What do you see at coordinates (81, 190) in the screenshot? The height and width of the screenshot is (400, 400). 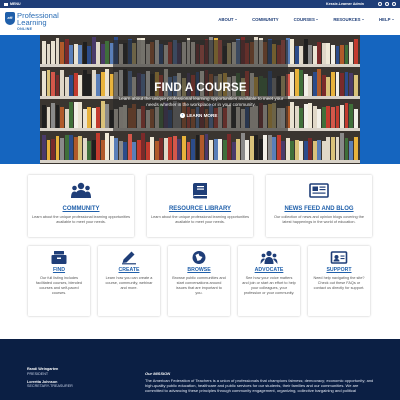 I see `community-icon` at bounding box center [81, 190].